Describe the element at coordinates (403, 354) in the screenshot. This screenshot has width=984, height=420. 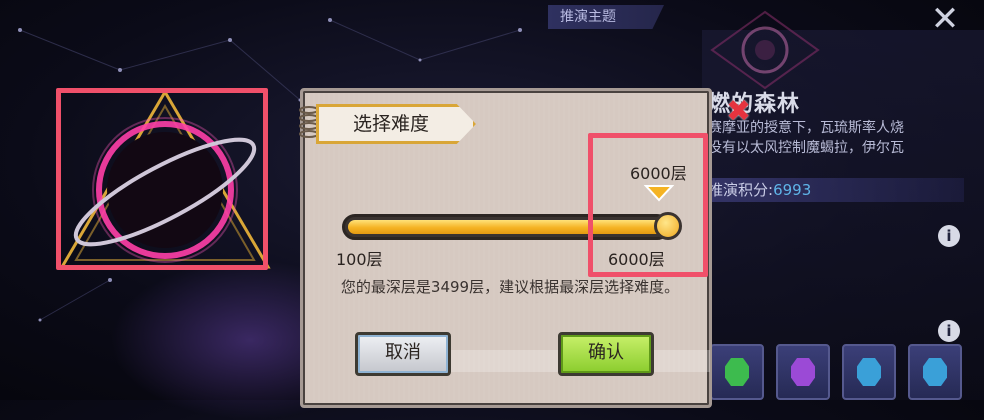
I see `cancel-button: 取消` at that location.